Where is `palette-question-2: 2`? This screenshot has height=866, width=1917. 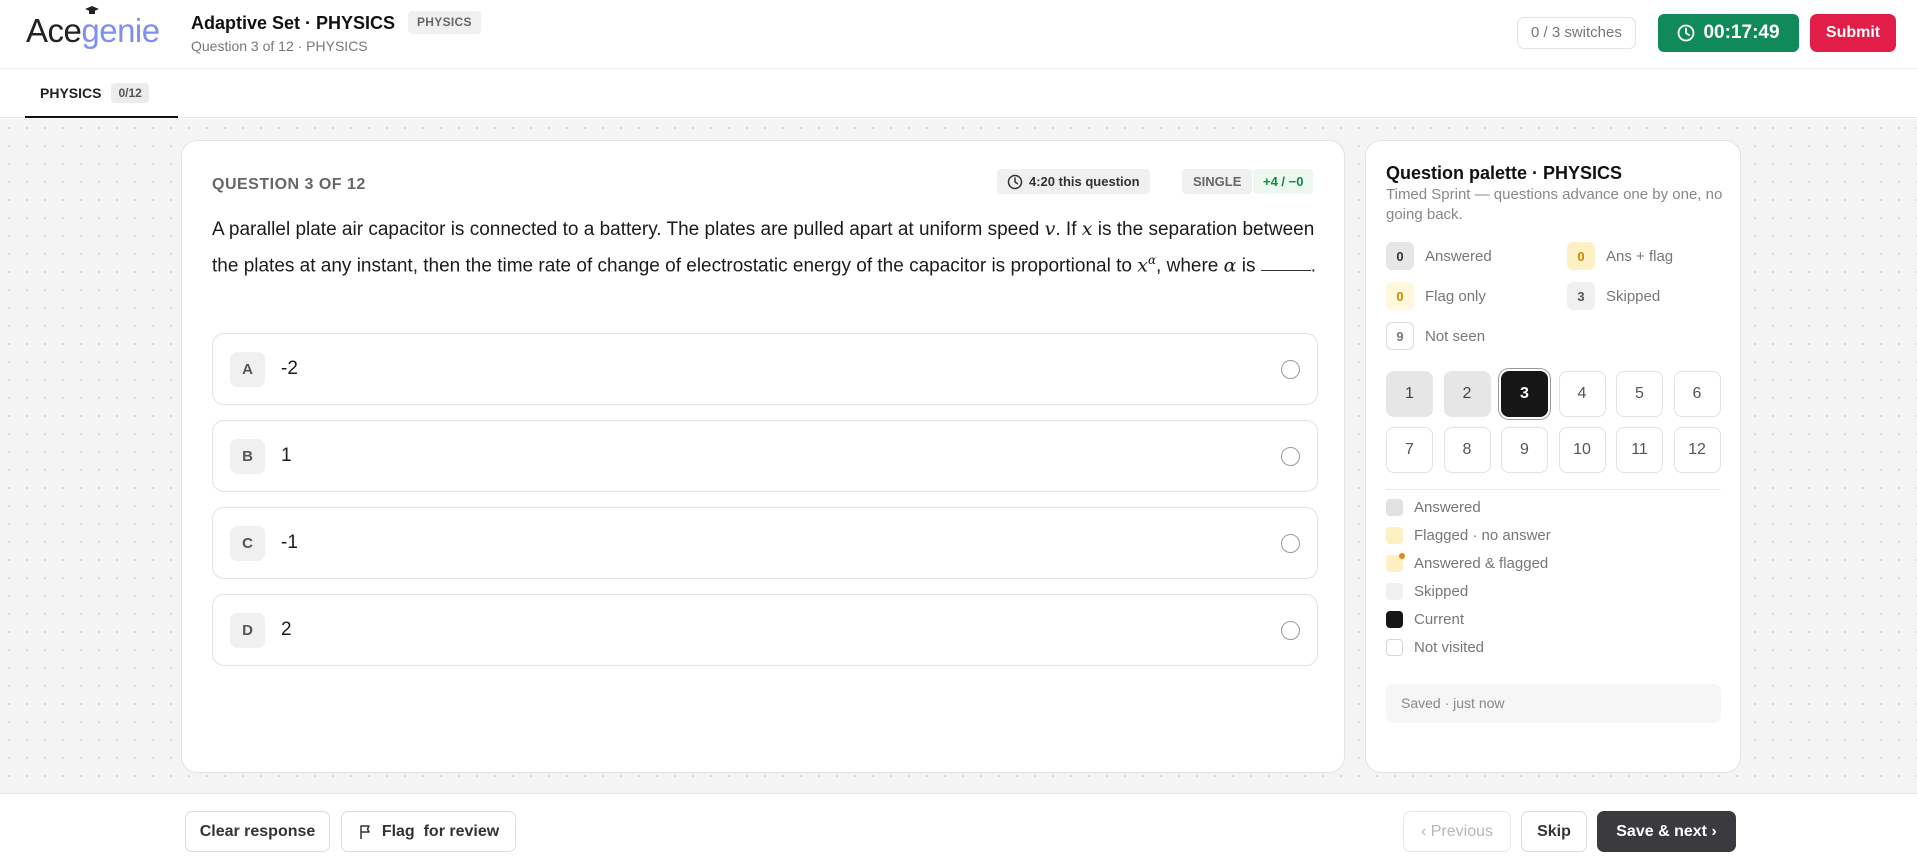
palette-question-2: 2 is located at coordinates (1467, 394).